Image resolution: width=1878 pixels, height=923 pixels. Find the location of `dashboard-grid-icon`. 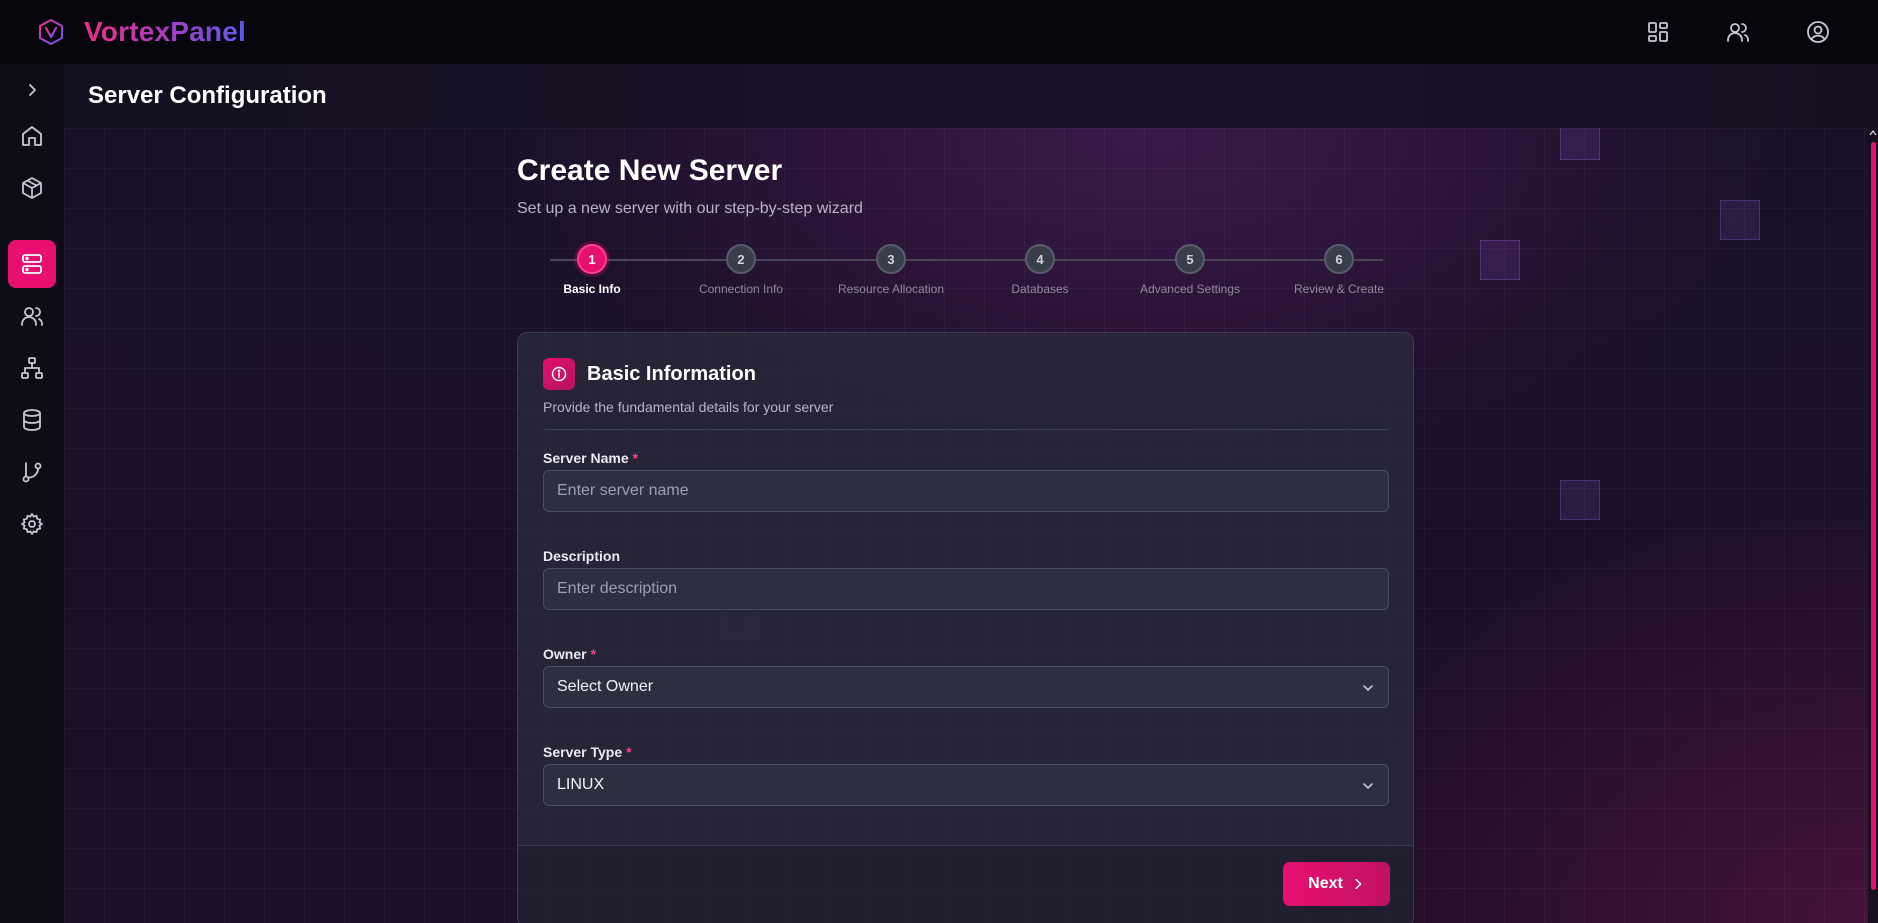

dashboard-grid-icon is located at coordinates (1658, 32).